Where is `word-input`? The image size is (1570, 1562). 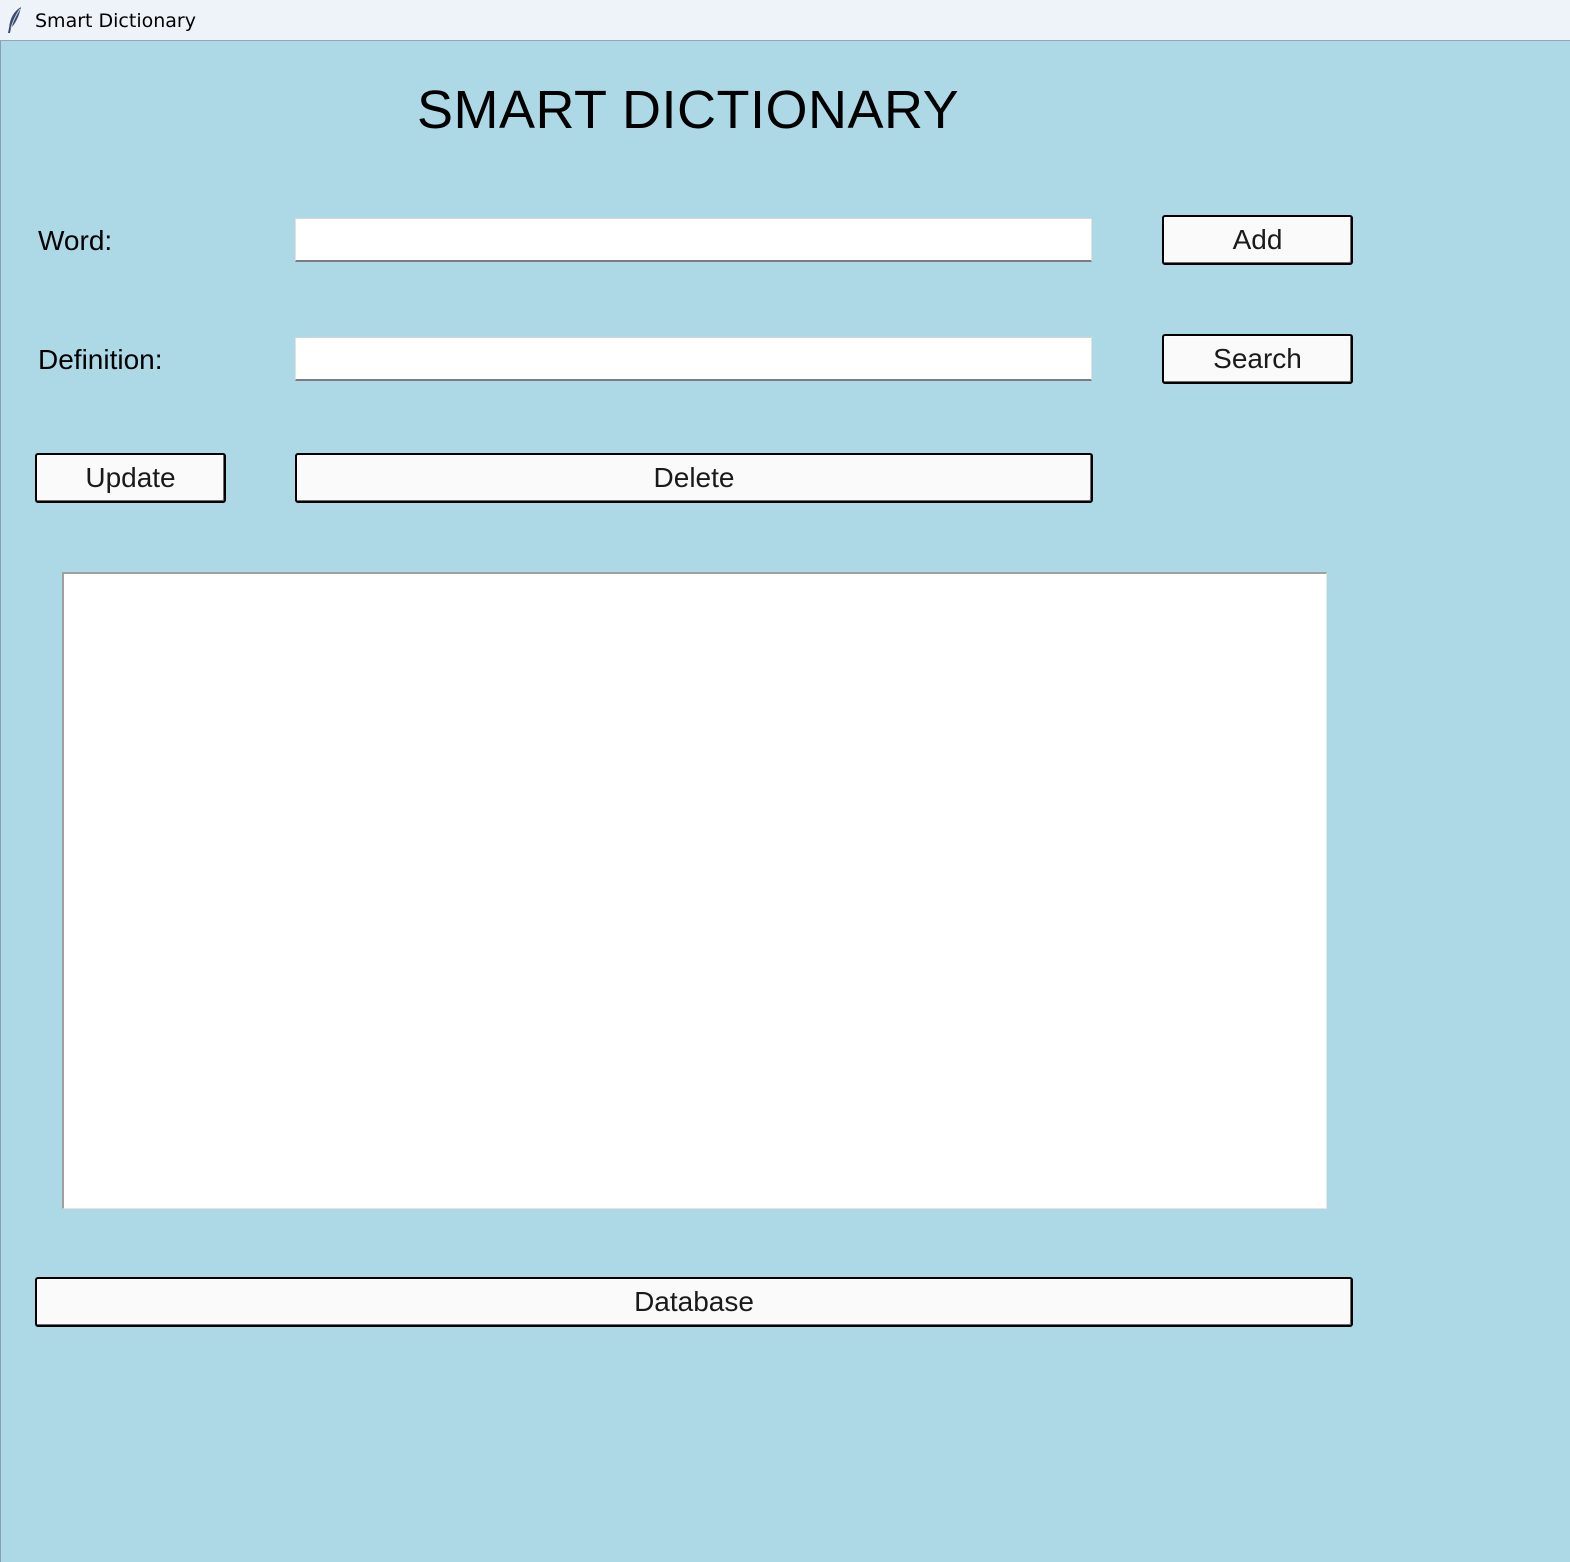 word-input is located at coordinates (693, 240).